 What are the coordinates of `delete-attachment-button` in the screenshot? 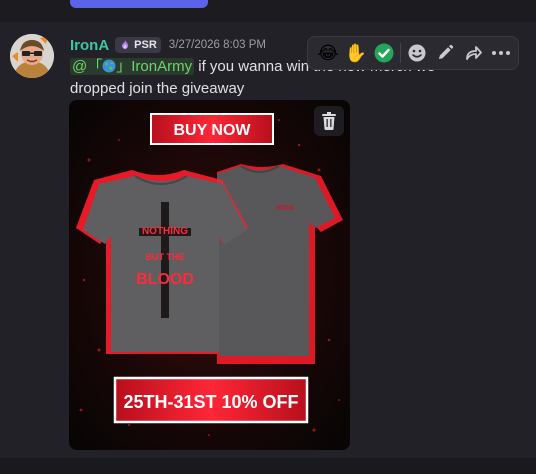 It's located at (329, 121).